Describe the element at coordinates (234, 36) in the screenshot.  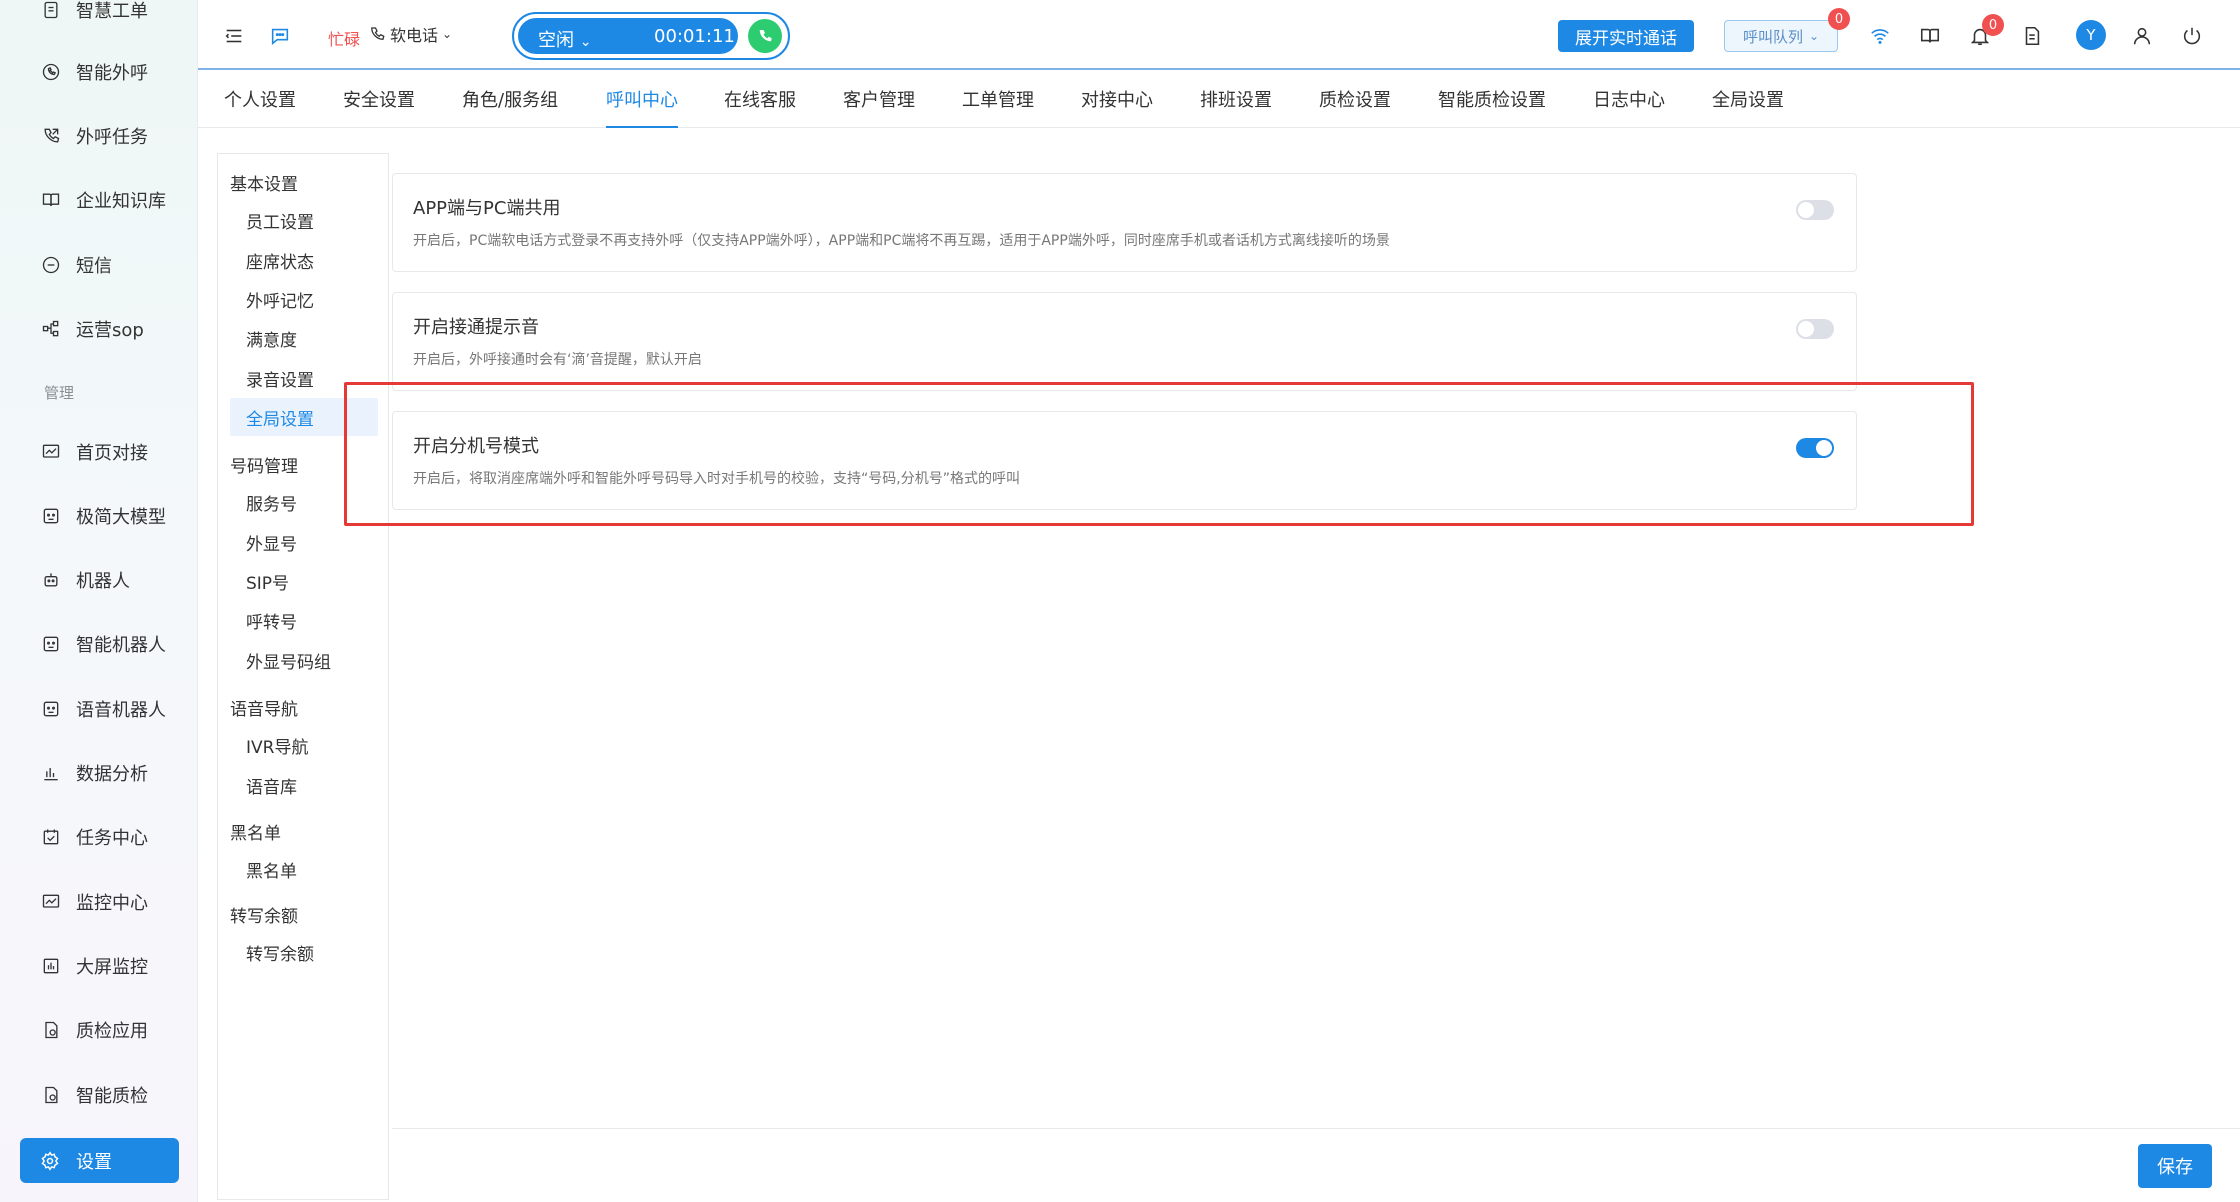
I see `menu-collapse-icon` at that location.